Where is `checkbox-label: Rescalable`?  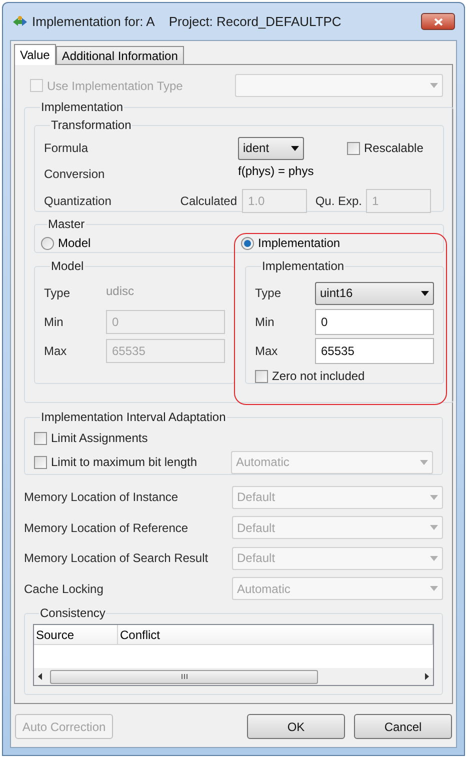
checkbox-label: Rescalable is located at coordinates (394, 148).